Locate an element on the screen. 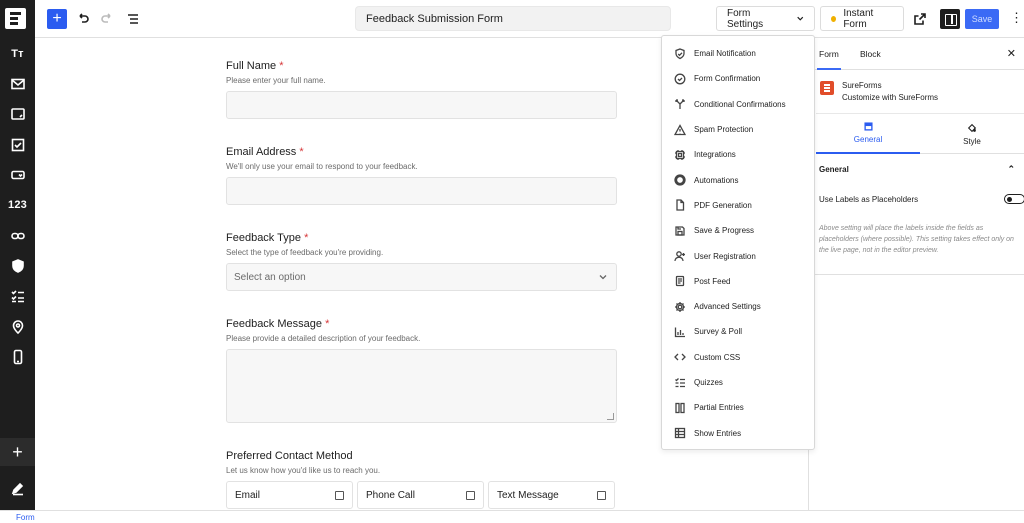 The height and width of the screenshot is (523, 1024). brand-subtitle: Customize with SureForms is located at coordinates (890, 97).